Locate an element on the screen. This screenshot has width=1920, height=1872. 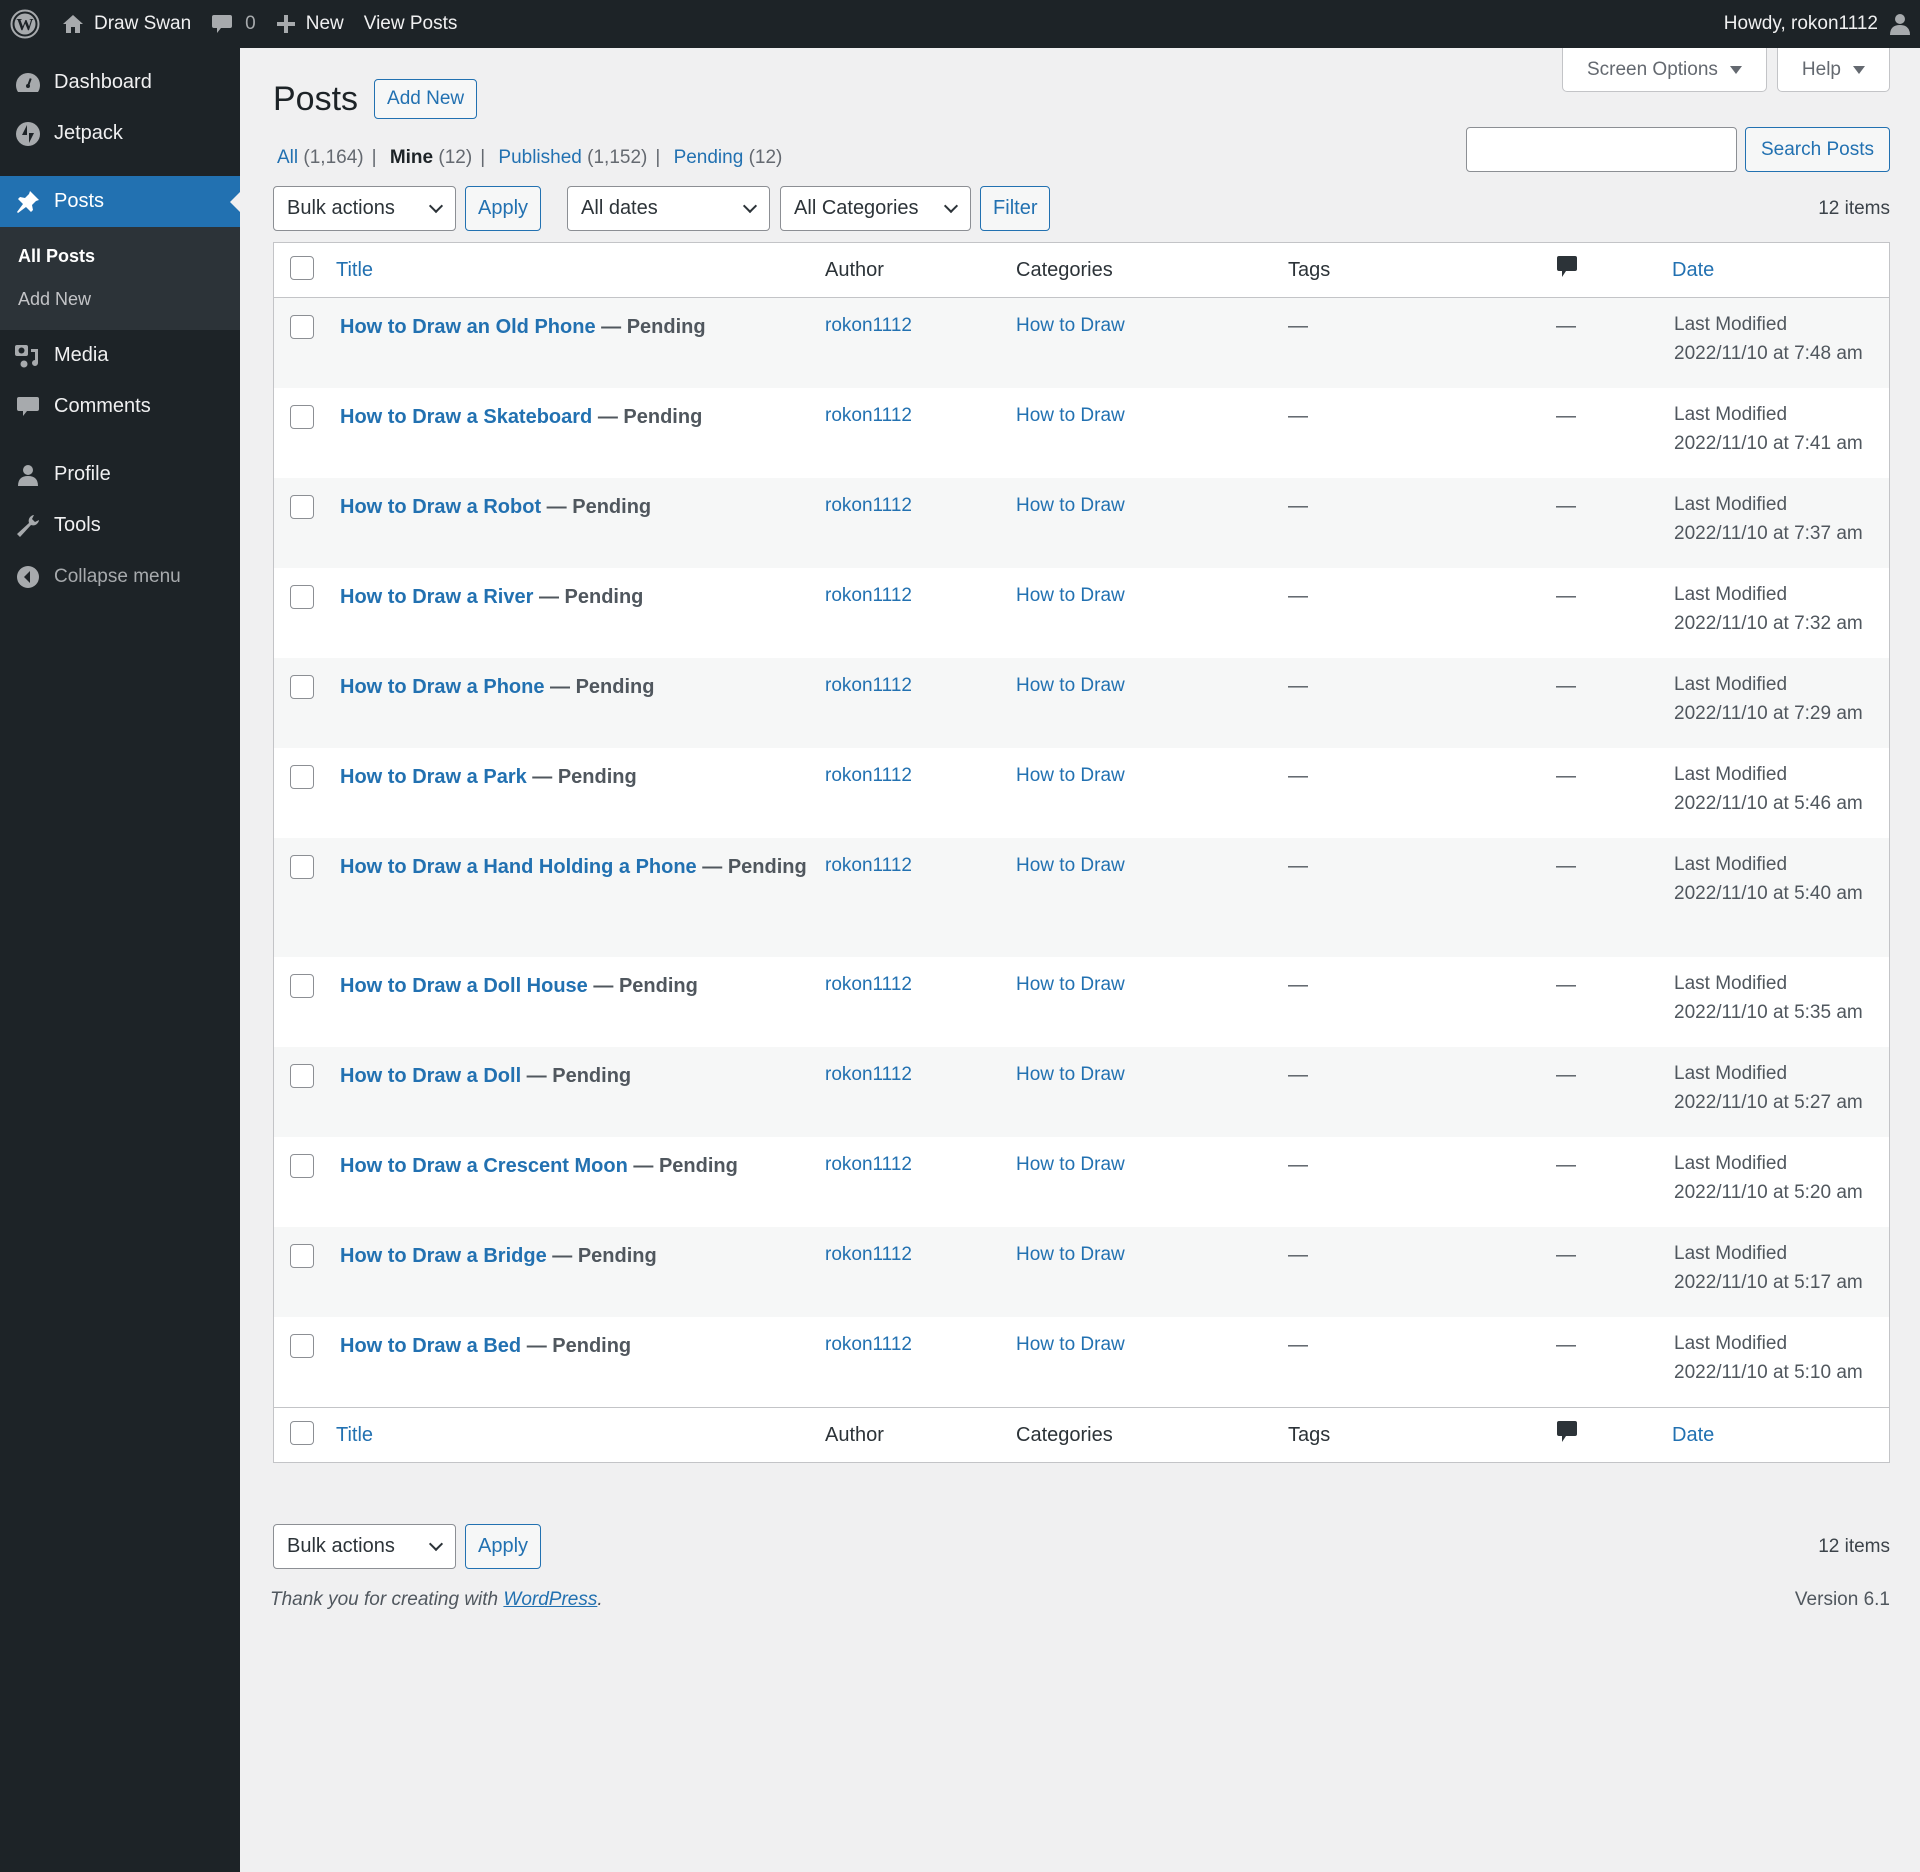
sidebar-item-posts: Posts is located at coordinates (120, 201).